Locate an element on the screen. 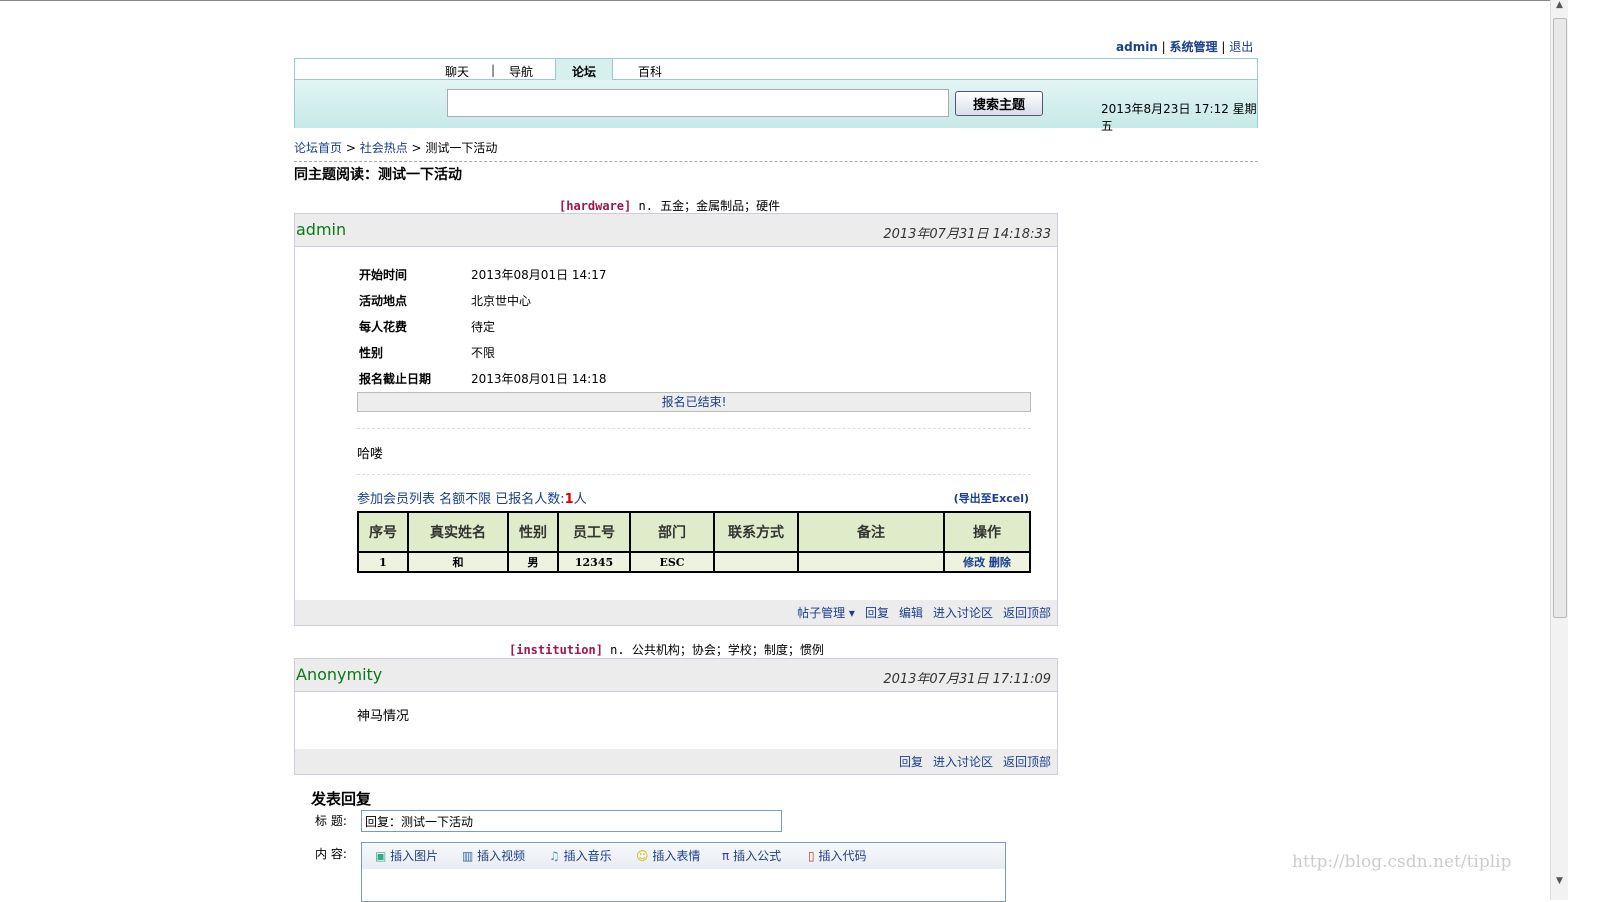  dict-word: [institution] is located at coordinates (556, 650).